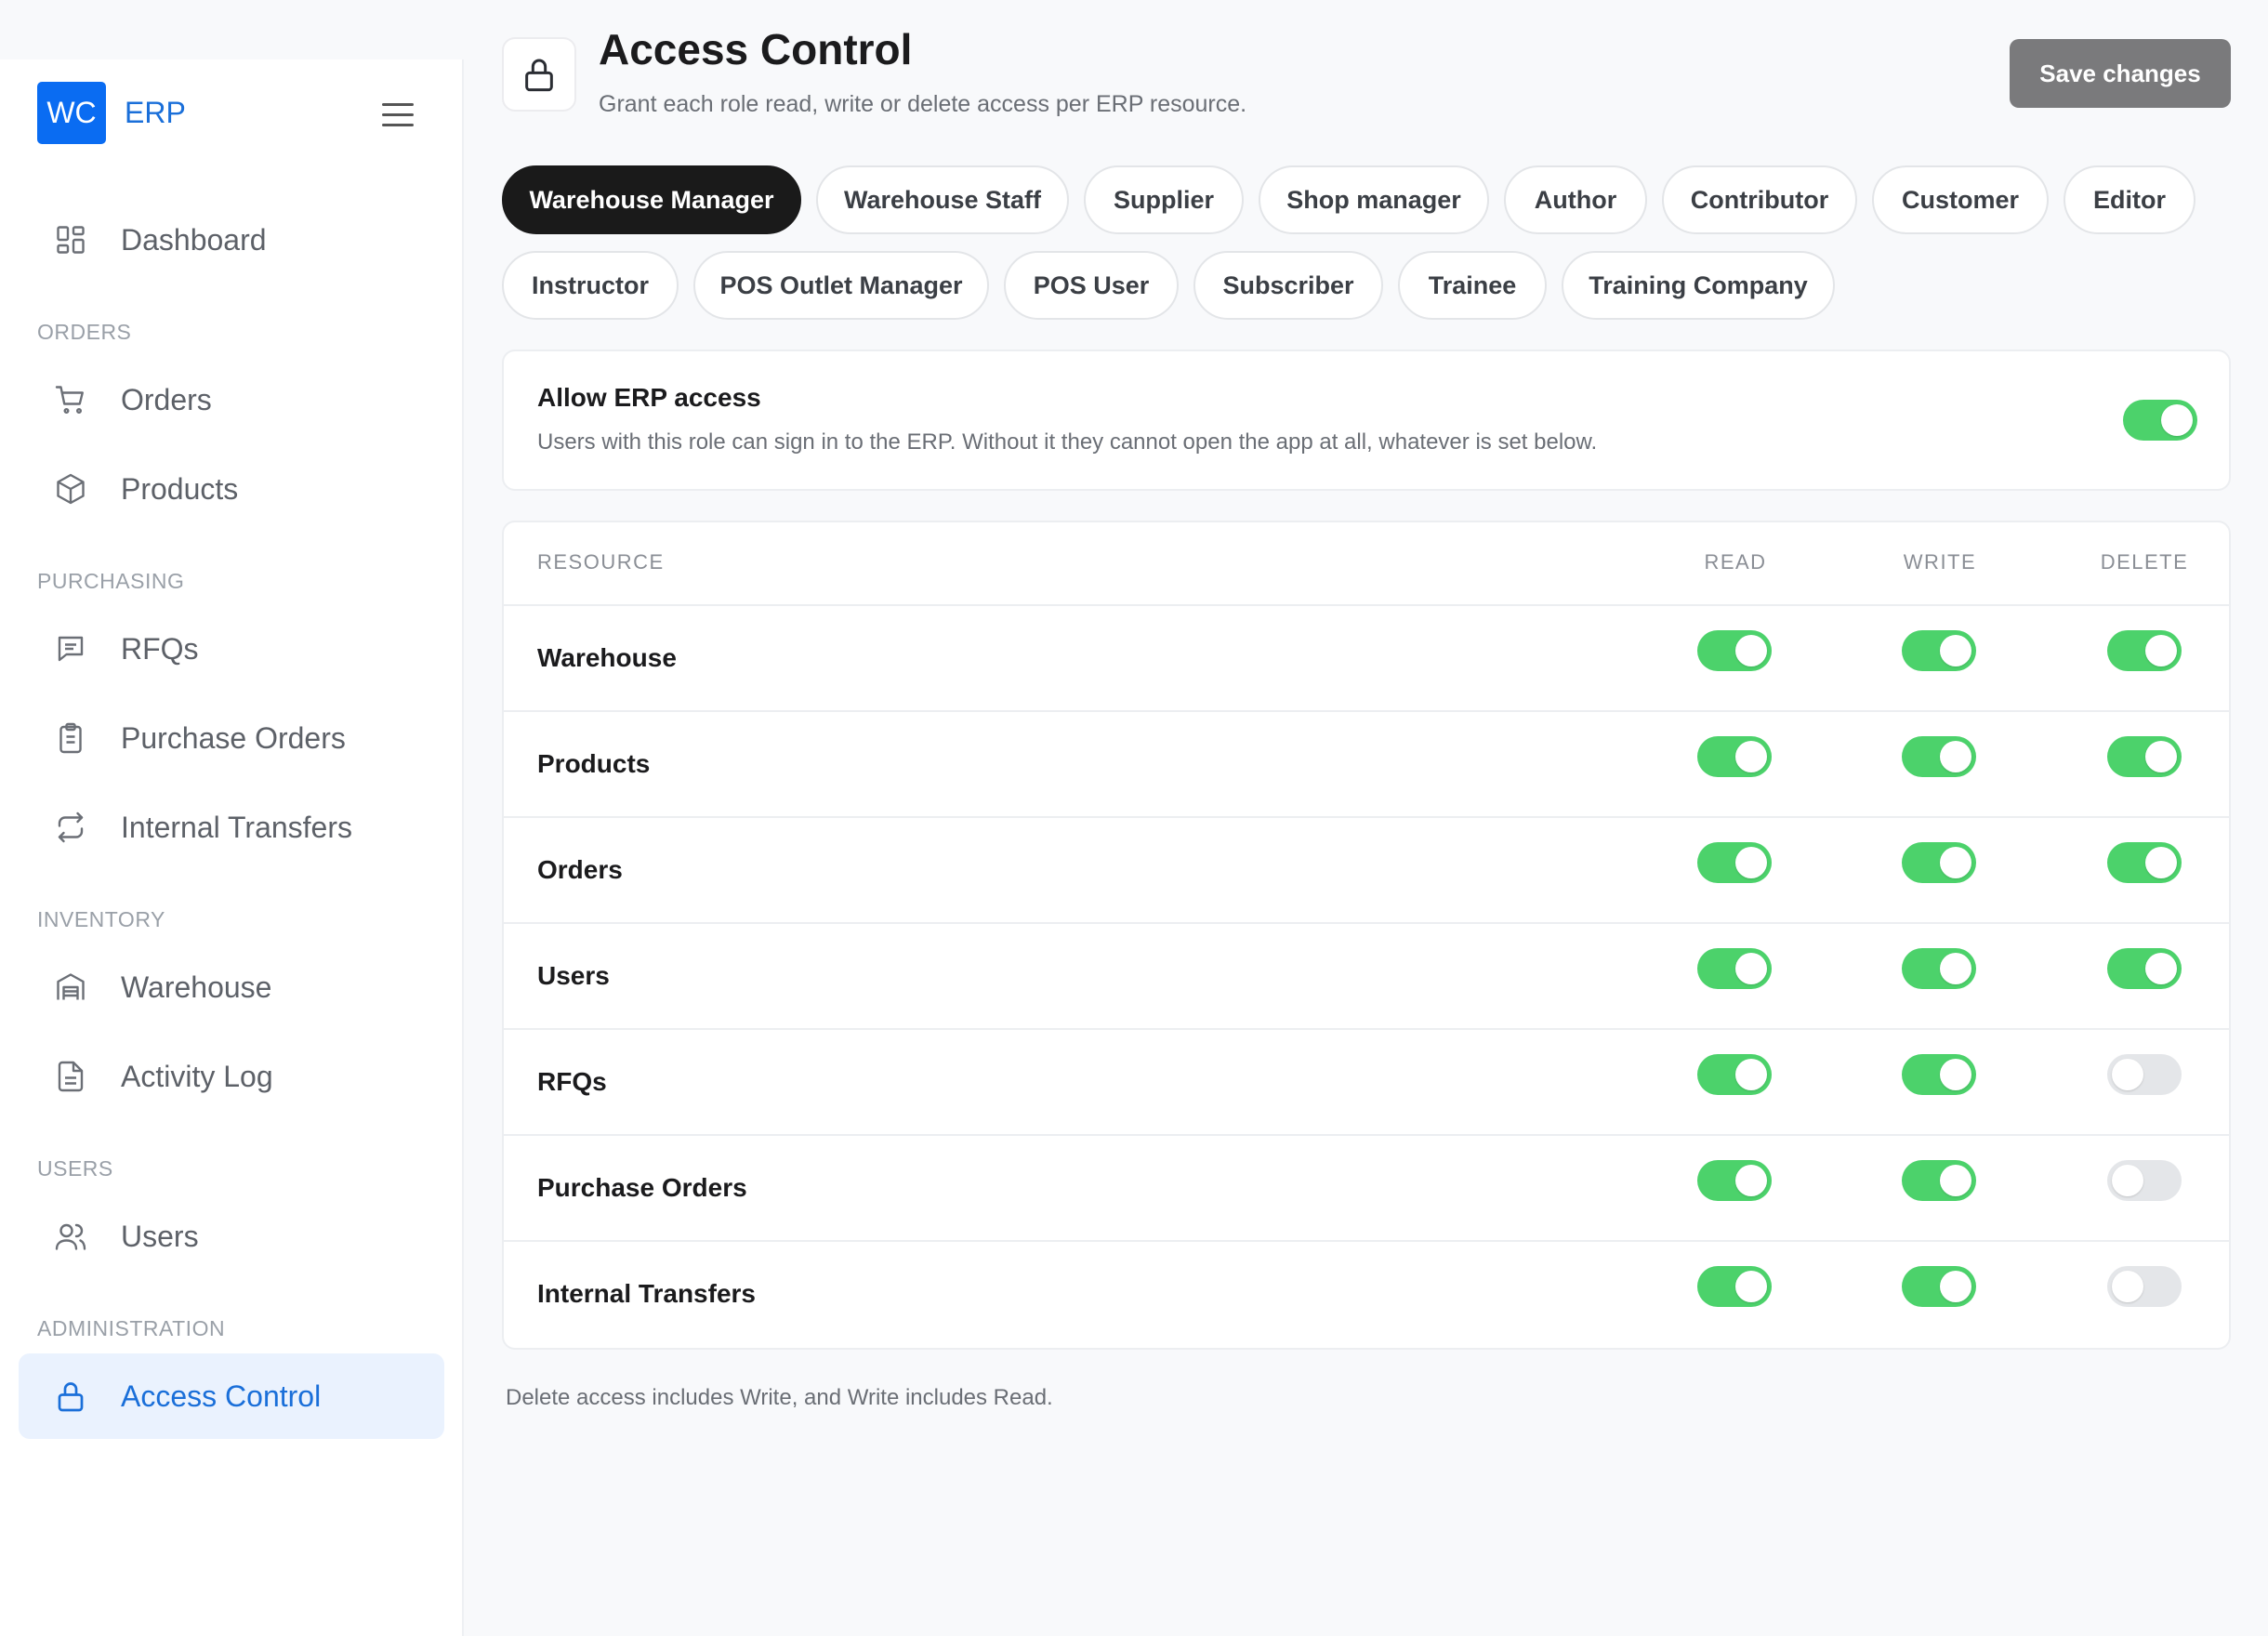 The image size is (2268, 1636). I want to click on table-row: Purchase Orders, so click(1366, 1187).